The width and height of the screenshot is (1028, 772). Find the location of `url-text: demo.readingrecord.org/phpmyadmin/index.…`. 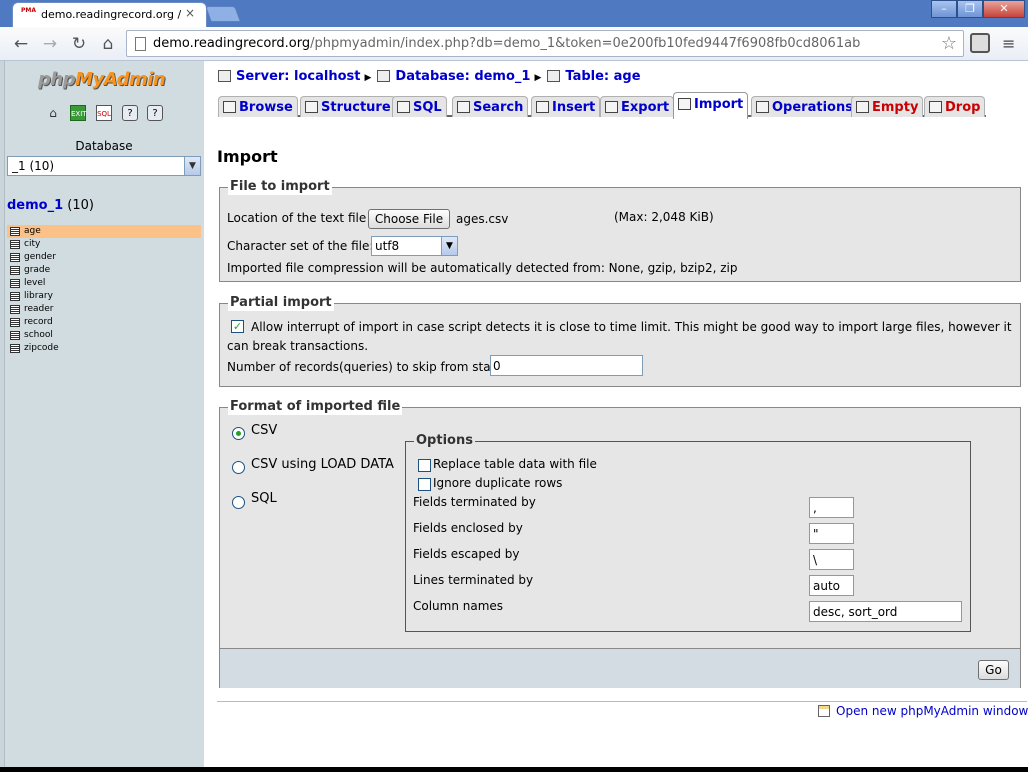

url-text: demo.readingrecord.org/phpmyadmin/index.… is located at coordinates (506, 43).